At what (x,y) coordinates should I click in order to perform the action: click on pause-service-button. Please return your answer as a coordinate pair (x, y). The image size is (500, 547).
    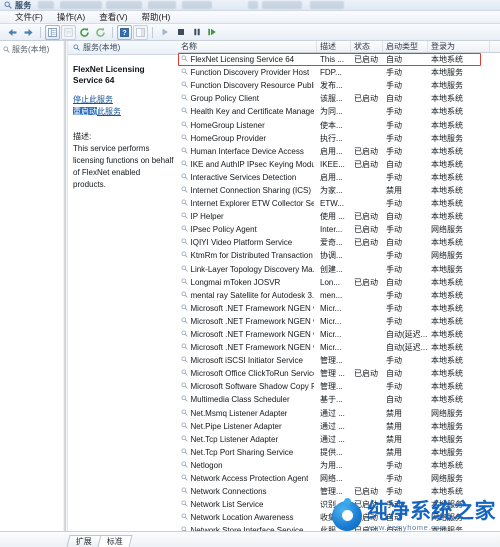
    Looking at the image, I should click on (196, 32).